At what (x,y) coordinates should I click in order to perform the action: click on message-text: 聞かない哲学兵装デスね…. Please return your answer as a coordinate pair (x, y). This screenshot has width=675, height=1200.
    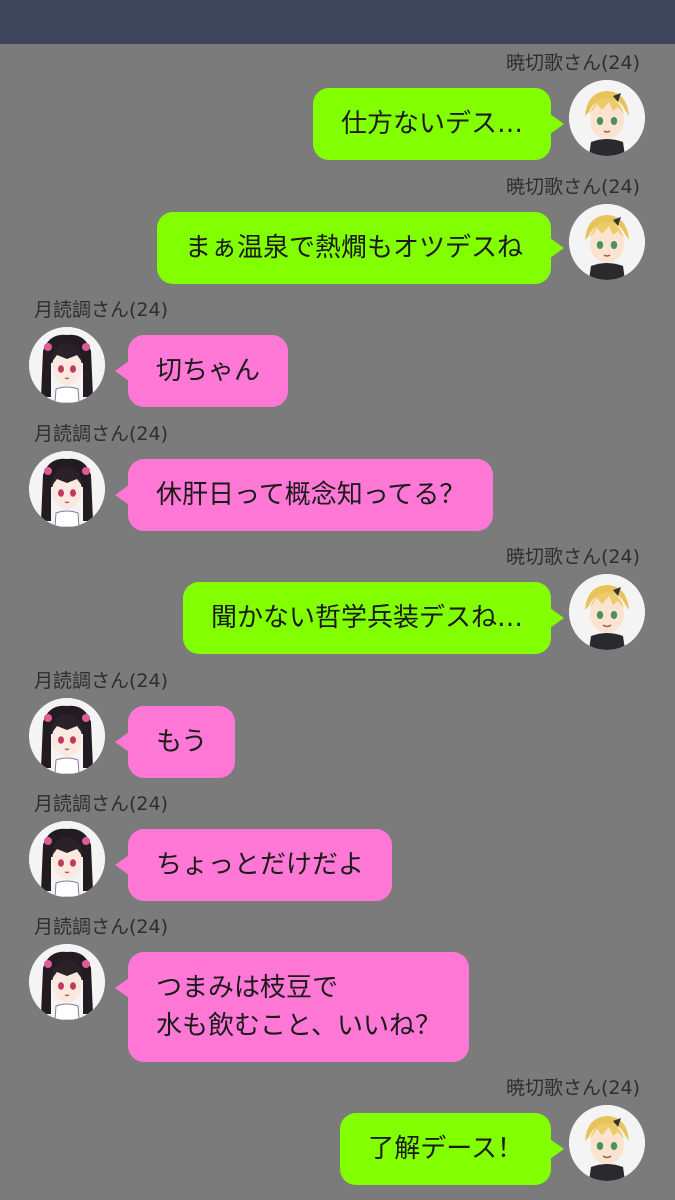
    Looking at the image, I should click on (366, 618).